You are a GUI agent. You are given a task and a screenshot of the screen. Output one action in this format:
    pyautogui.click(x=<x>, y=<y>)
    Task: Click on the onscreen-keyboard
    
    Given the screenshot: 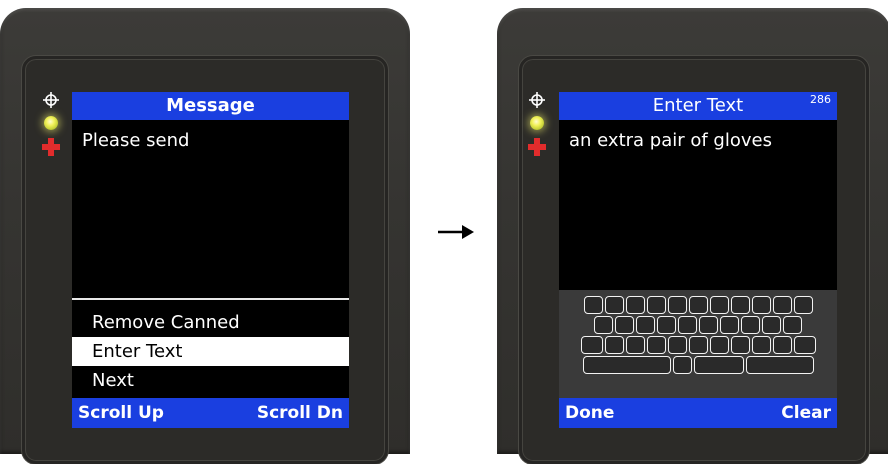 What is the action you would take?
    pyautogui.click(x=698, y=344)
    